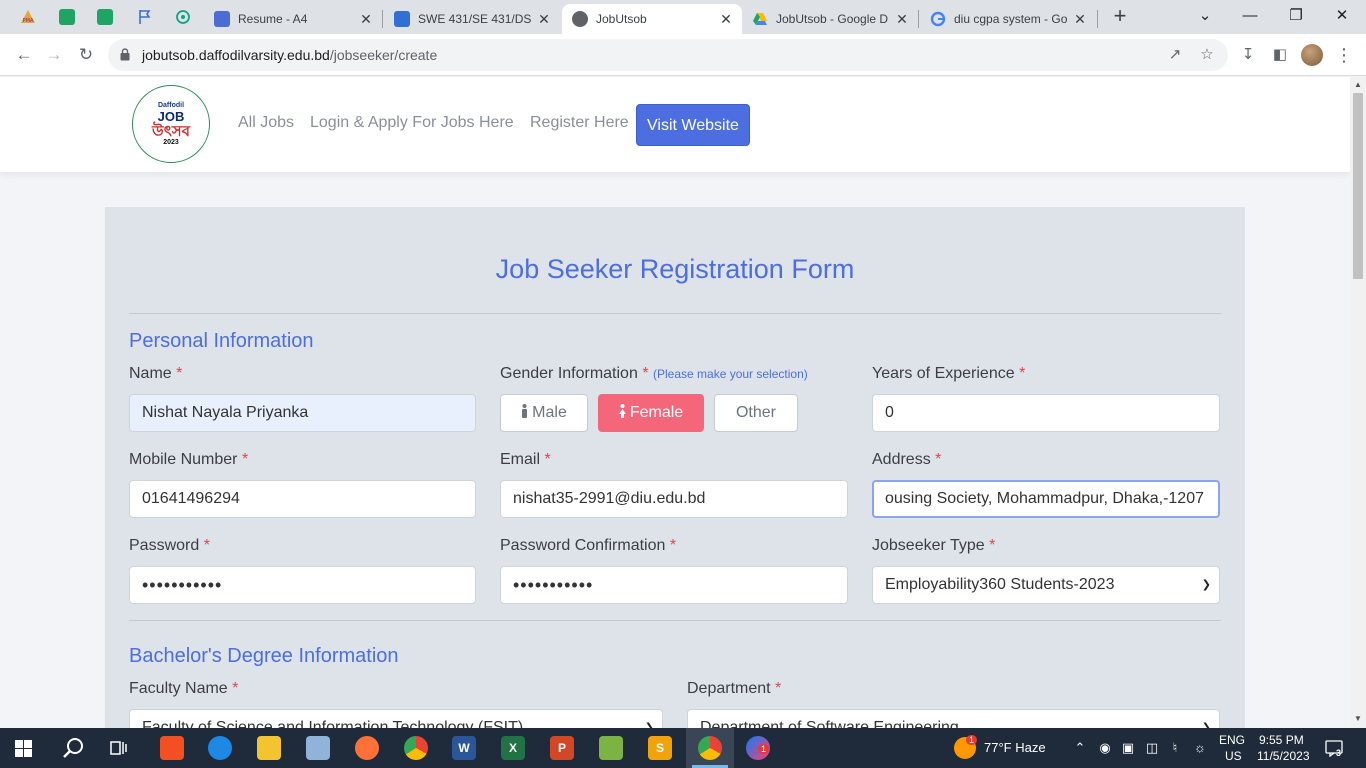 The height and width of the screenshot is (768, 1366). Describe the element at coordinates (302, 413) in the screenshot. I see `name-input: Nishat Nayala Priyanka` at that location.